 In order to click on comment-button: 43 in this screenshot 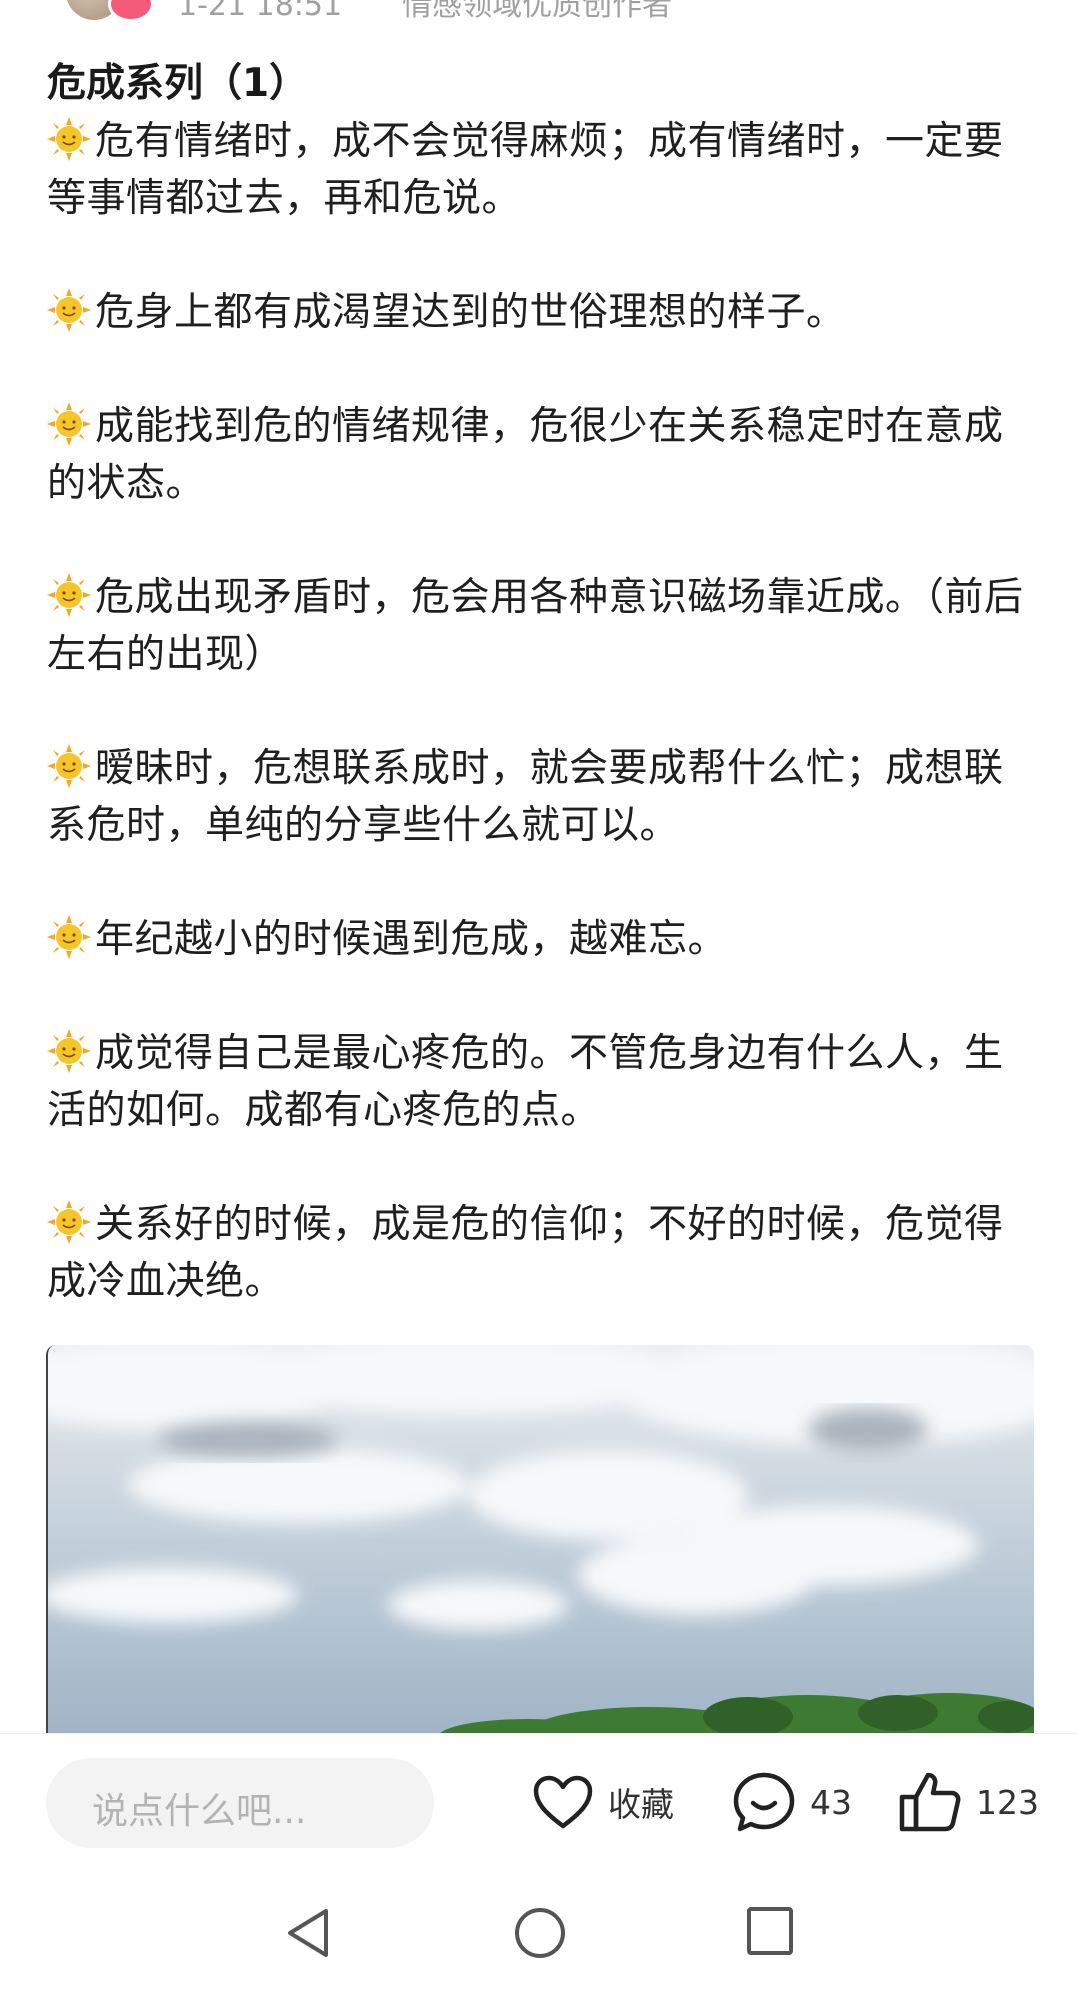, I will do `click(792, 1802)`.